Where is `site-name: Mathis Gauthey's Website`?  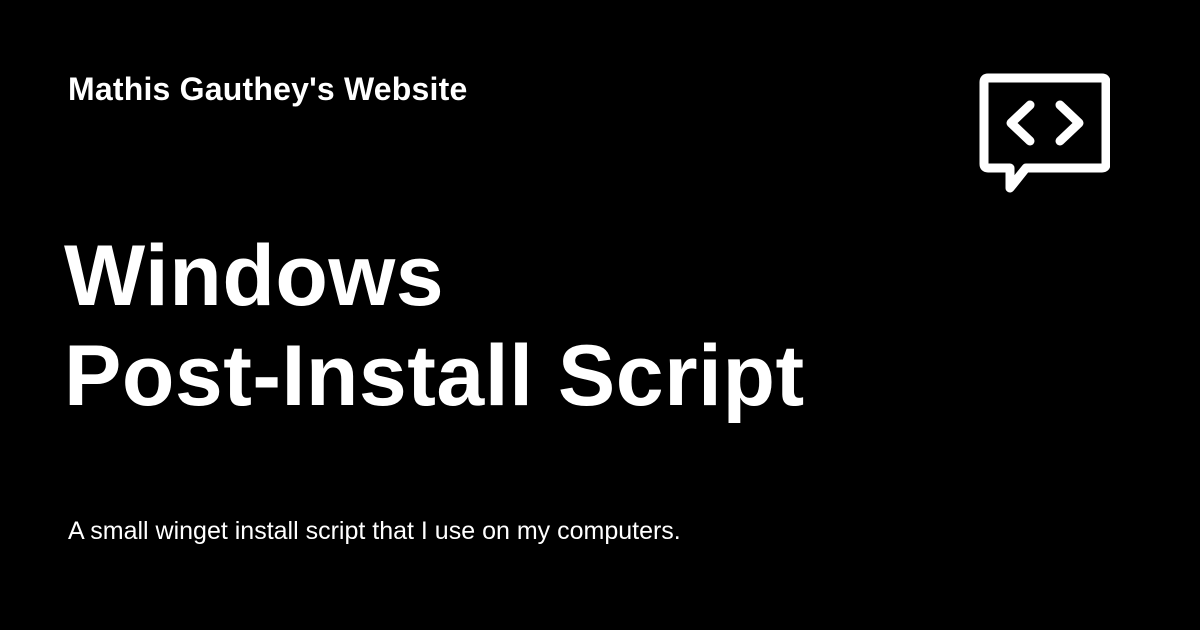
site-name: Mathis Gauthey's Website is located at coordinates (268, 89).